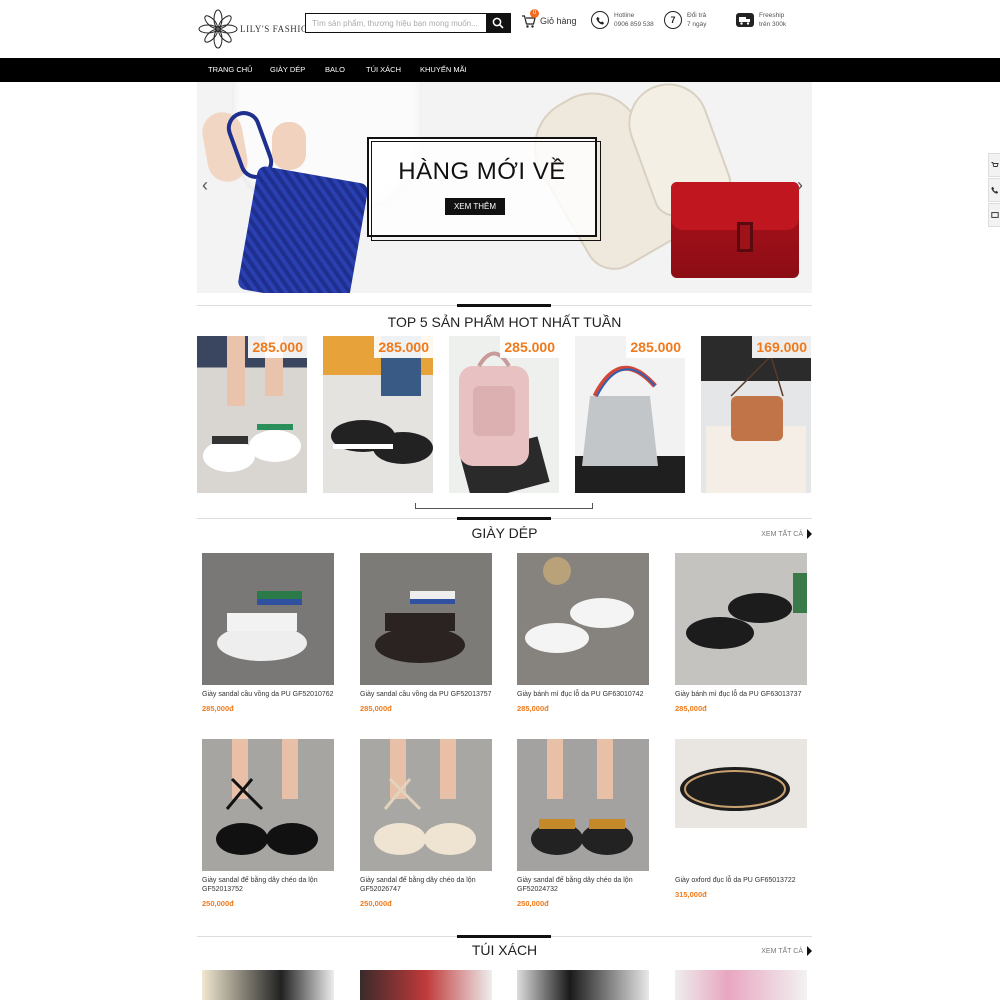 This screenshot has height=1000, width=1000. Describe the element at coordinates (583, 694) in the screenshot. I see `product-name: Giày bánh mì đục lỗ da PU GF63010742` at that location.